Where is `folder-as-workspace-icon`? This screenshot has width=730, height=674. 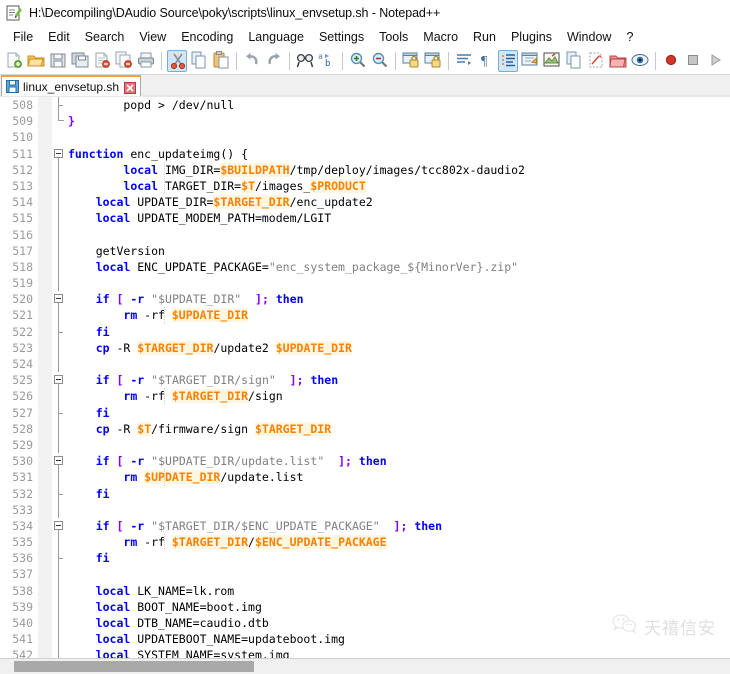 folder-as-workspace-icon is located at coordinates (596, 61).